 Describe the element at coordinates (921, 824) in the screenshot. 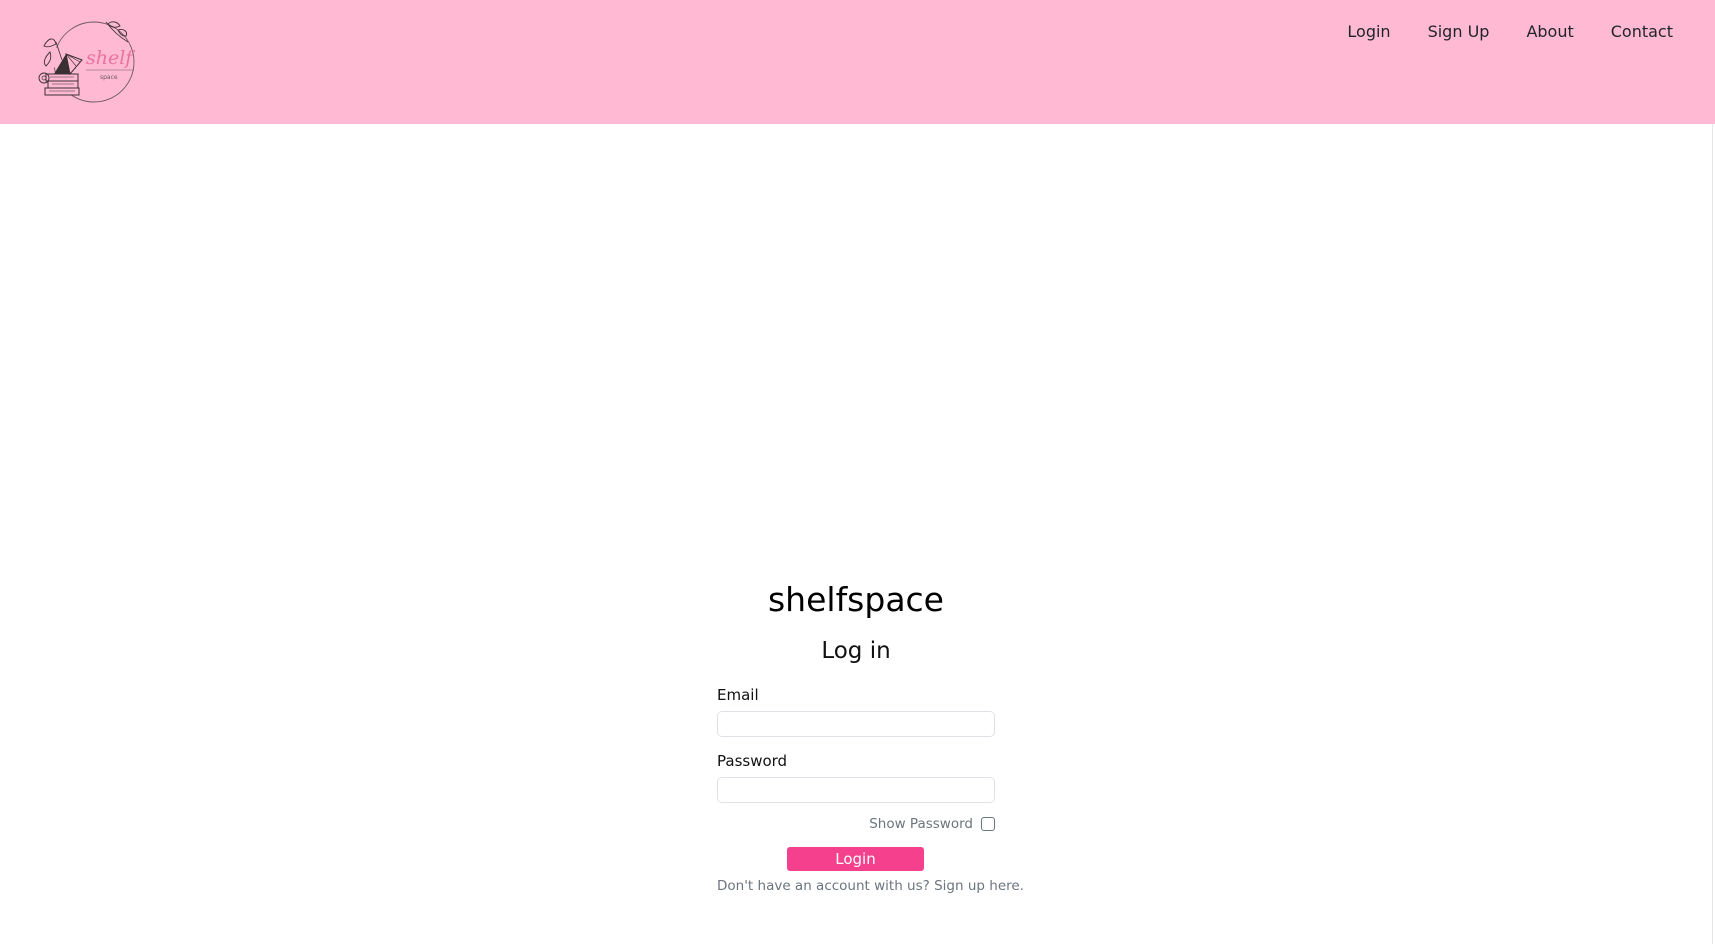

I see `show-password-label: Show Password` at that location.